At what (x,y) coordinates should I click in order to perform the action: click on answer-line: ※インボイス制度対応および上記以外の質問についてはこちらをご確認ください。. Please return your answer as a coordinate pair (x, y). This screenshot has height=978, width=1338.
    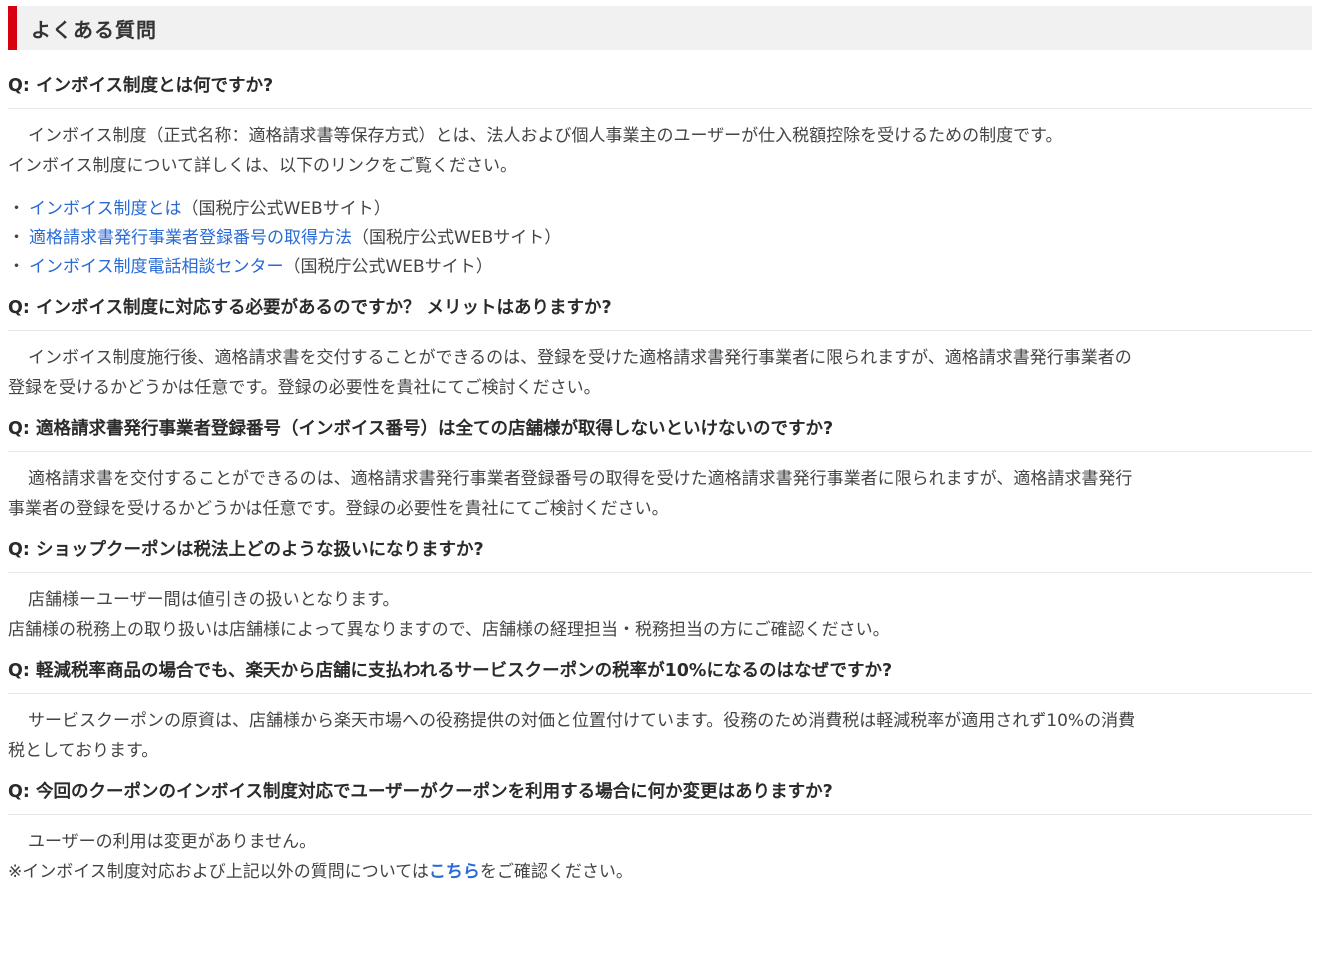
    Looking at the image, I should click on (660, 872).